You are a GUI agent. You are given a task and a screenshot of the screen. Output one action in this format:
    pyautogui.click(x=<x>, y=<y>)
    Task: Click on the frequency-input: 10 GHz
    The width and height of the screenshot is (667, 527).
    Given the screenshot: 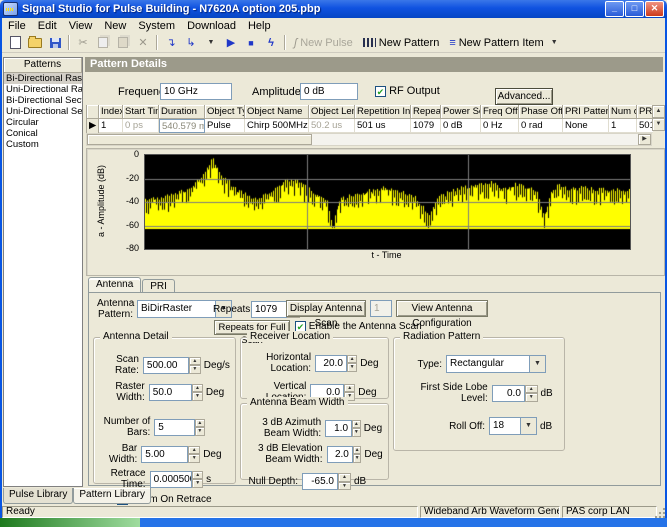 What is the action you would take?
    pyautogui.click(x=196, y=91)
    